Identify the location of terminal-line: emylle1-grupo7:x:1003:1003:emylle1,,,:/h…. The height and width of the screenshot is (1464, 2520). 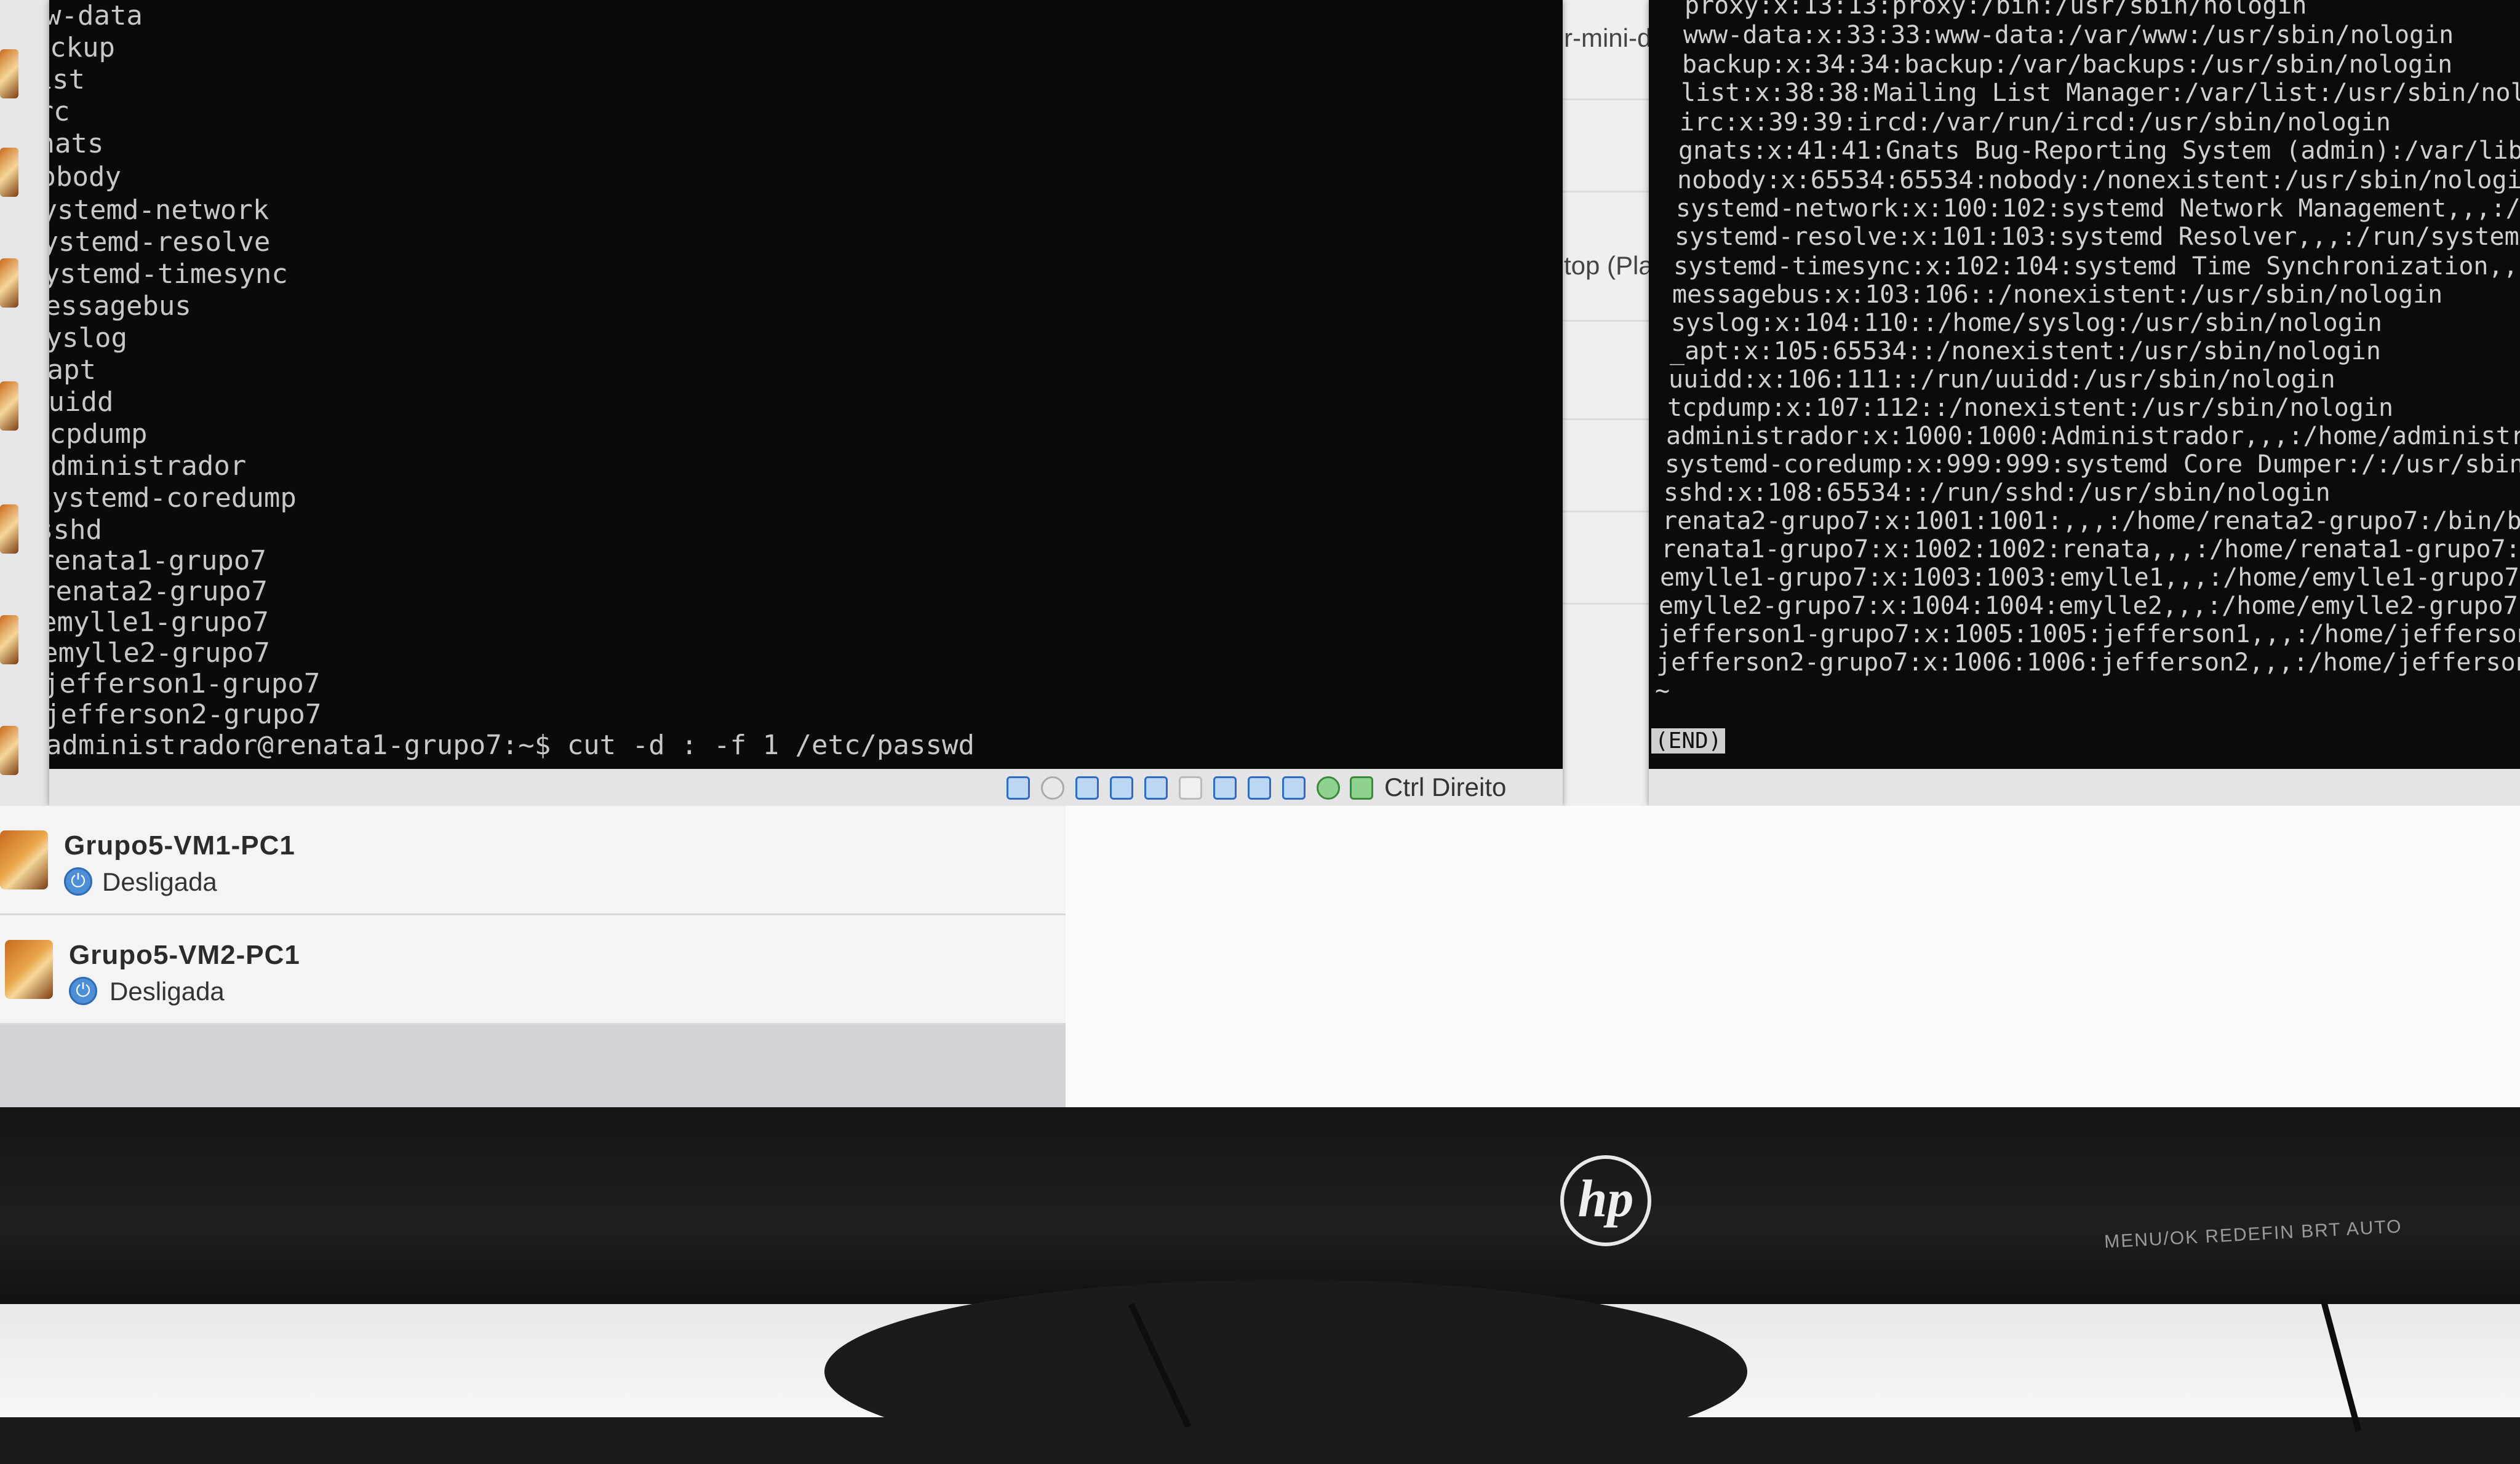
(2090, 577).